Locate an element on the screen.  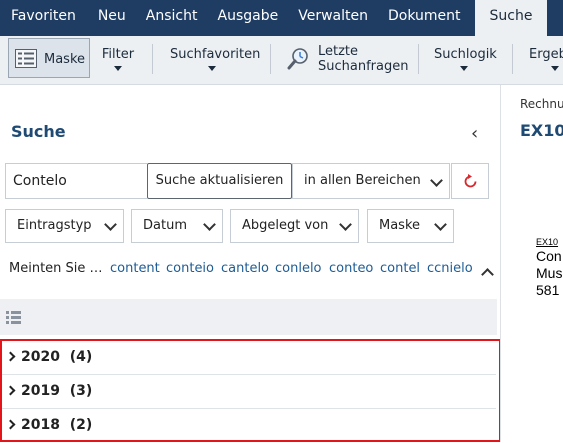
mask-button: Maske is located at coordinates (49, 58).